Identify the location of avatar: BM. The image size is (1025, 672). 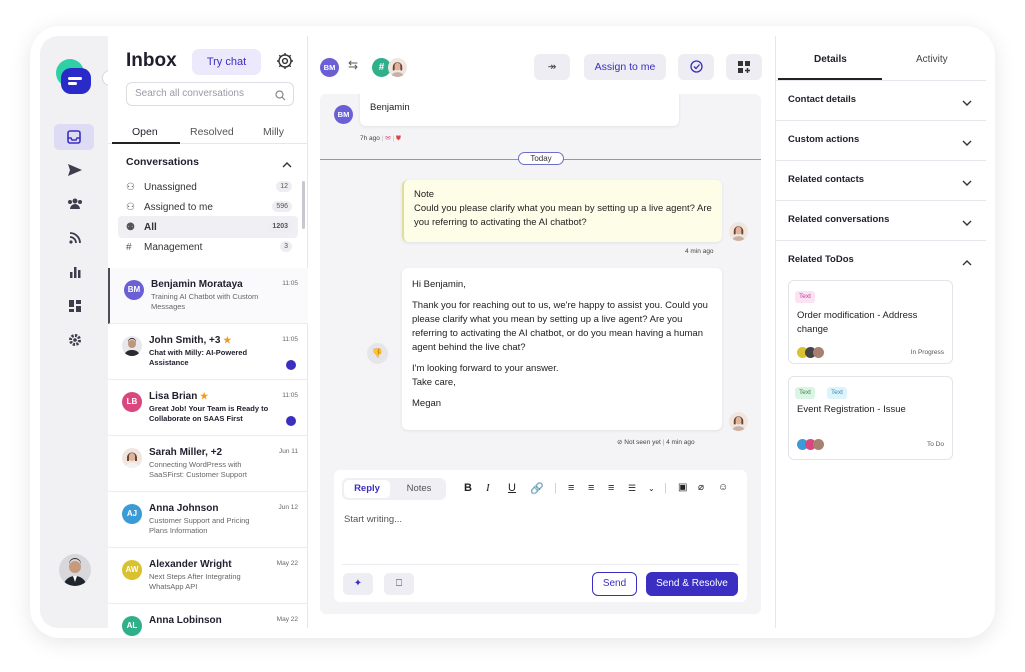
(134, 290).